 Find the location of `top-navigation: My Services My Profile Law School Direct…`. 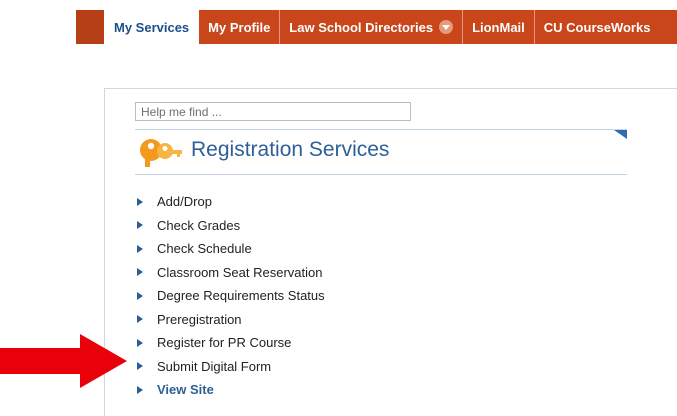

top-navigation: My Services My Profile Law School Direct… is located at coordinates (376, 27).